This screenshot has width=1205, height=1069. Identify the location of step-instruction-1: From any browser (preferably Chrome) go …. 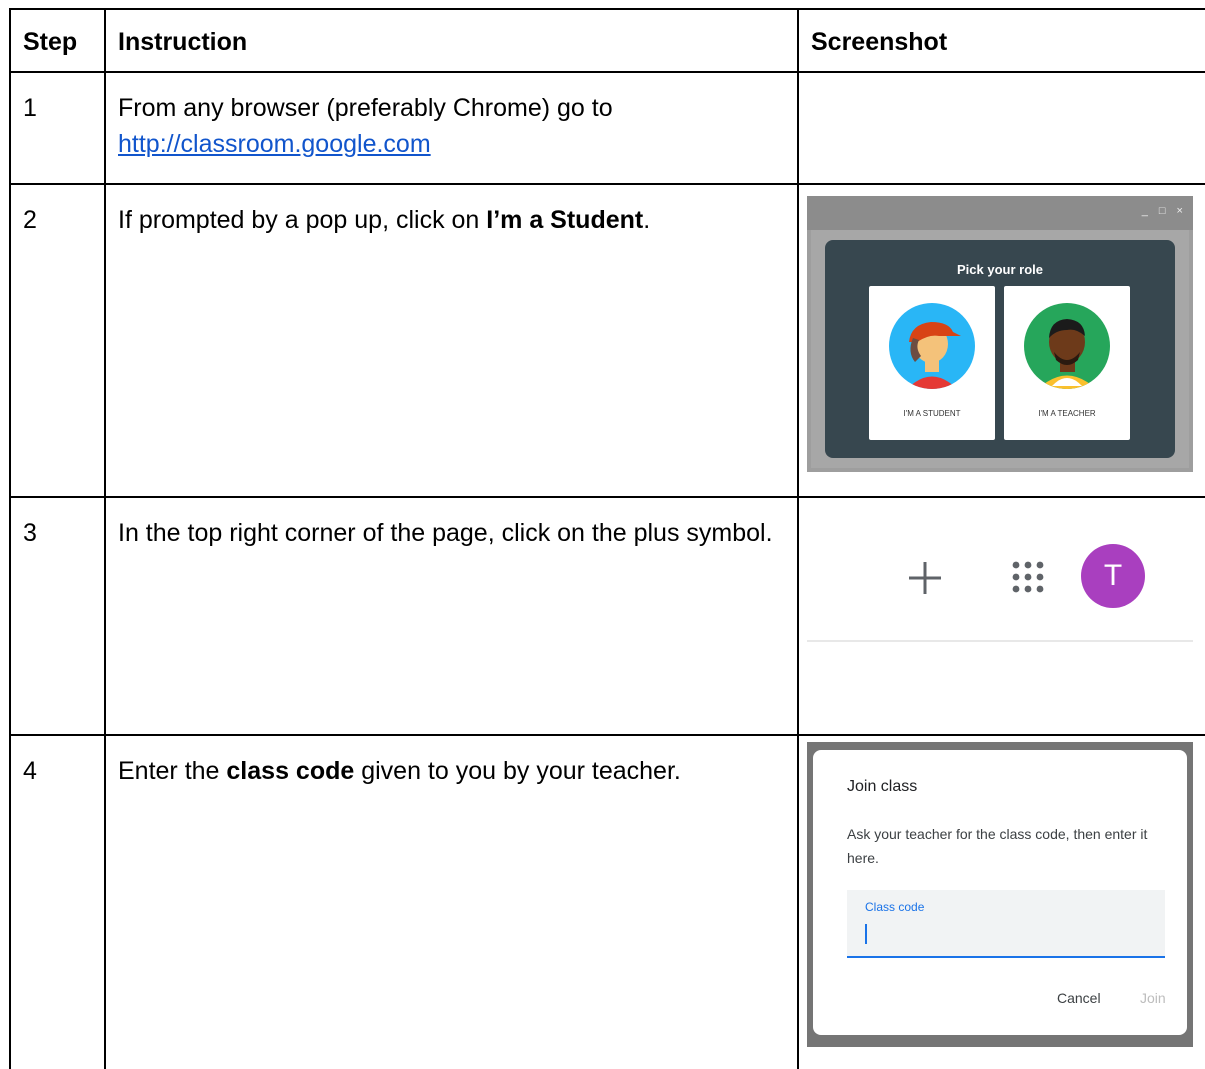
(448, 126).